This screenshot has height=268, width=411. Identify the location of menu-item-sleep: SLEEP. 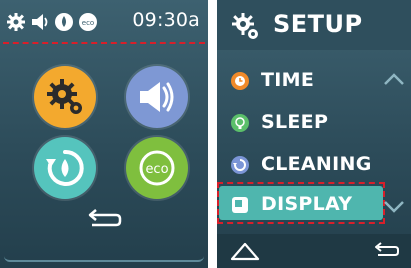
(314, 123).